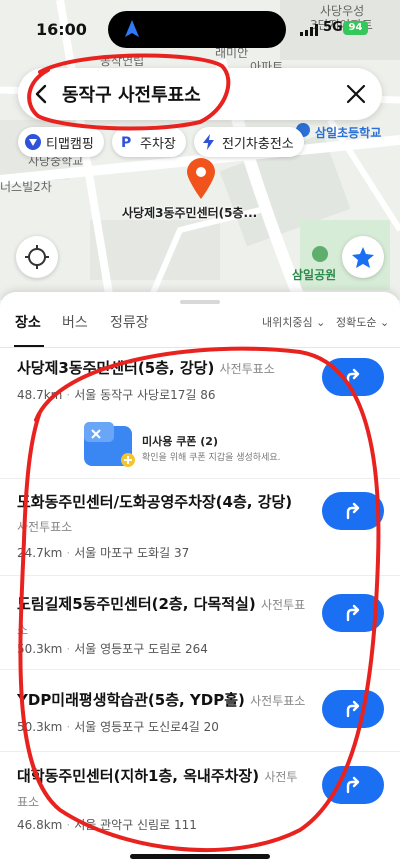 The width and height of the screenshot is (400, 867). What do you see at coordinates (33, 142) in the screenshot?
I see `tmap-icon` at bounding box center [33, 142].